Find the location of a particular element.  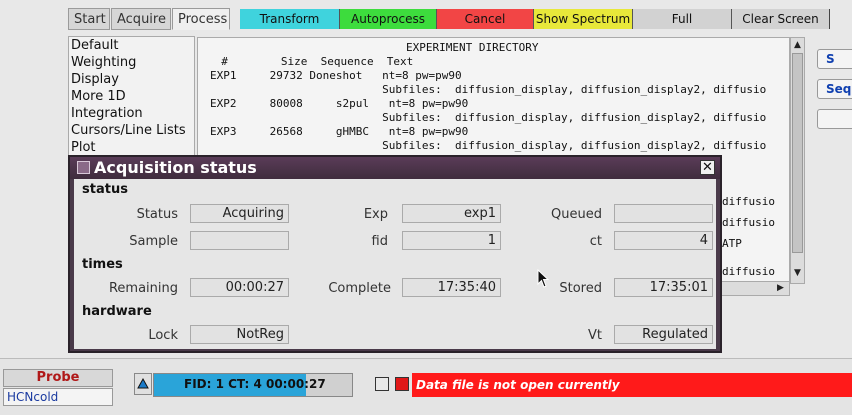

scroll-right-icon: ▶ is located at coordinates (780, 288).